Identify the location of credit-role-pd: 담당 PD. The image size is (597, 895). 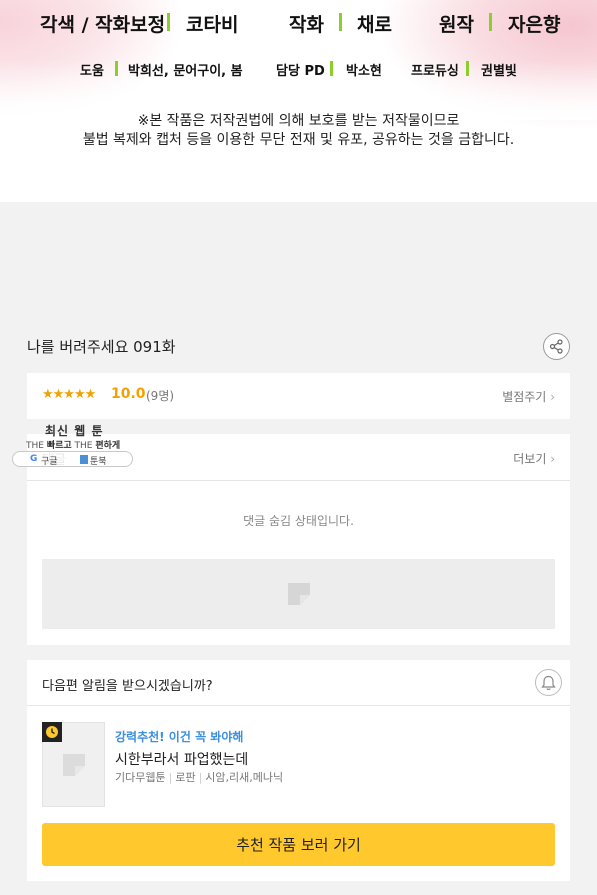
(300, 71).